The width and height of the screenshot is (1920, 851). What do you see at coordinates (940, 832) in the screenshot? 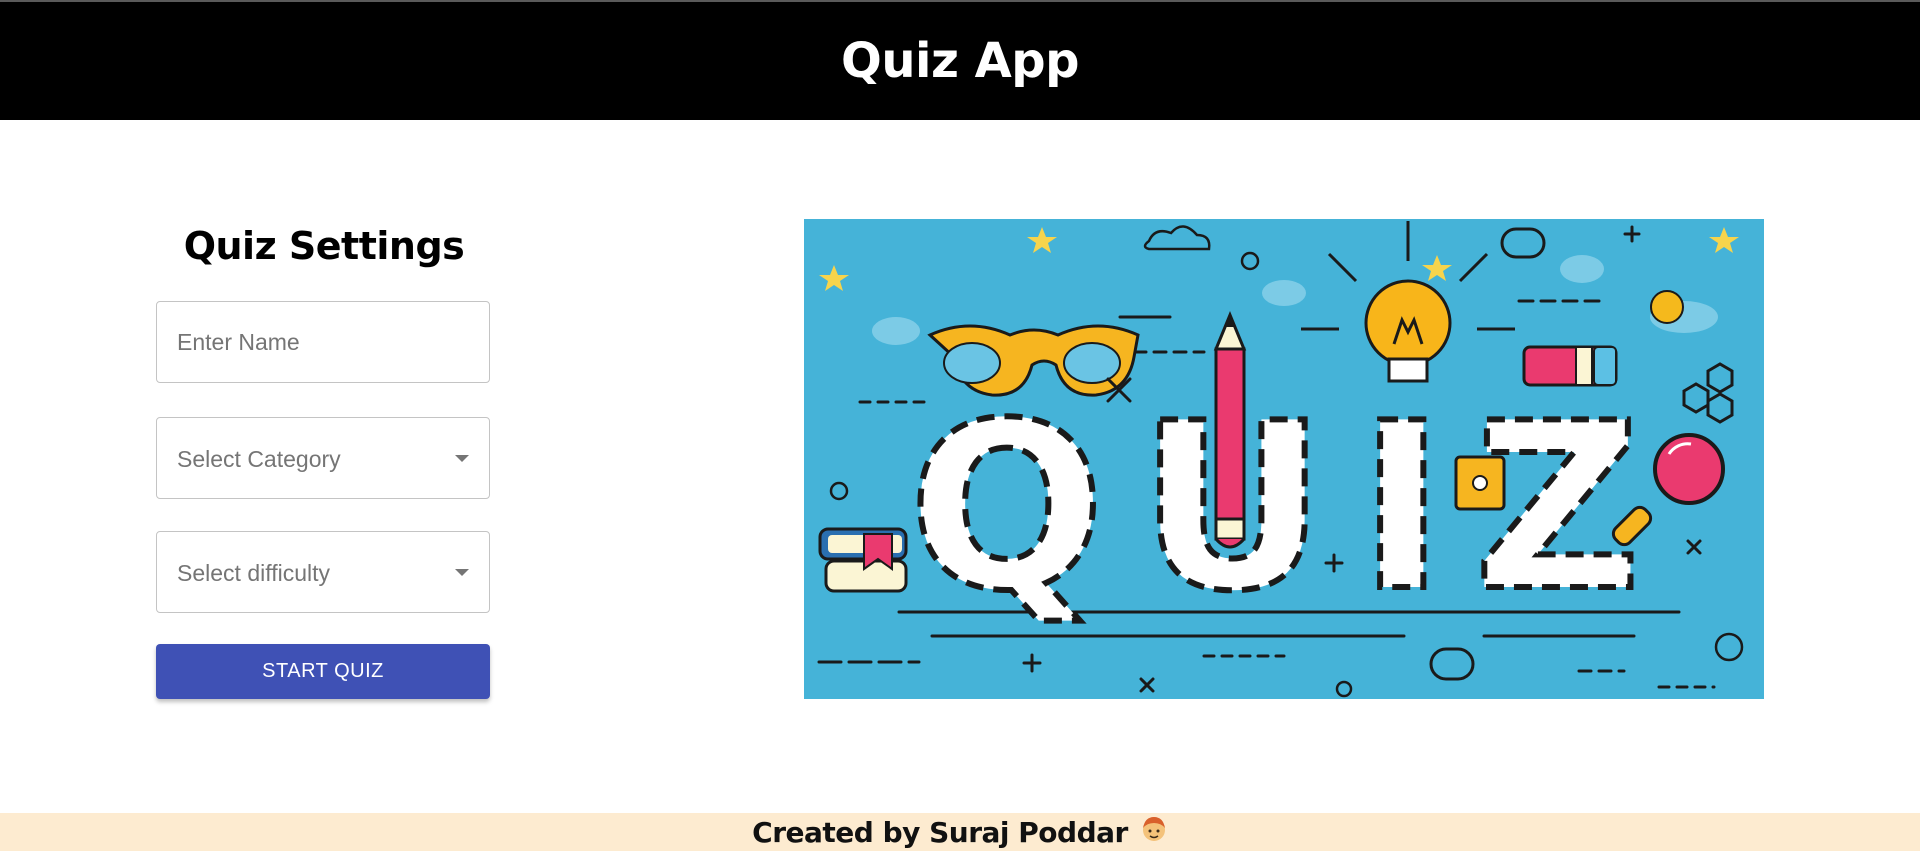
I see `footer-credit: Created by Suraj Poddar` at bounding box center [940, 832].